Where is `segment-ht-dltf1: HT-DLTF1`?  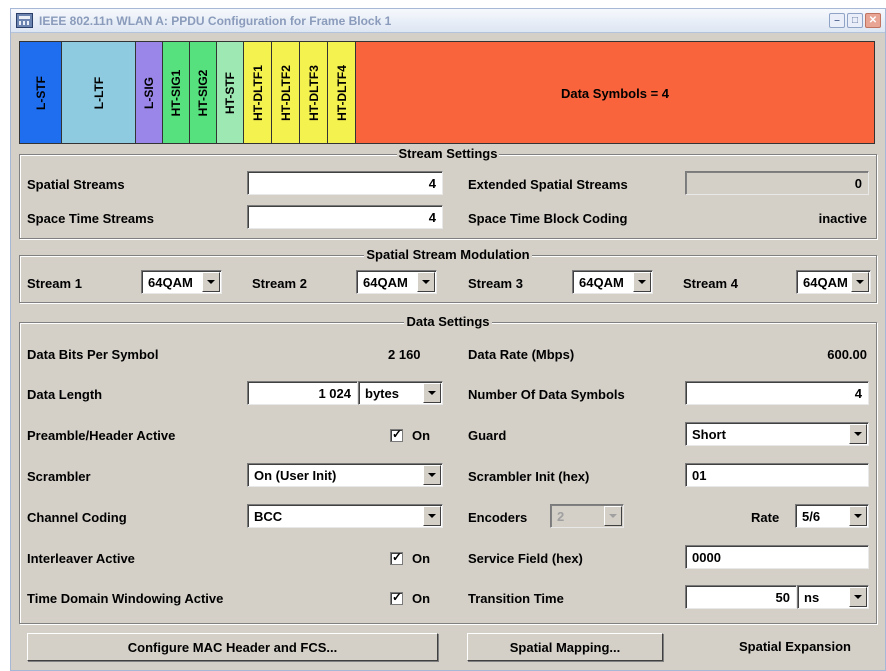 segment-ht-dltf1: HT-DLTF1 is located at coordinates (258, 92).